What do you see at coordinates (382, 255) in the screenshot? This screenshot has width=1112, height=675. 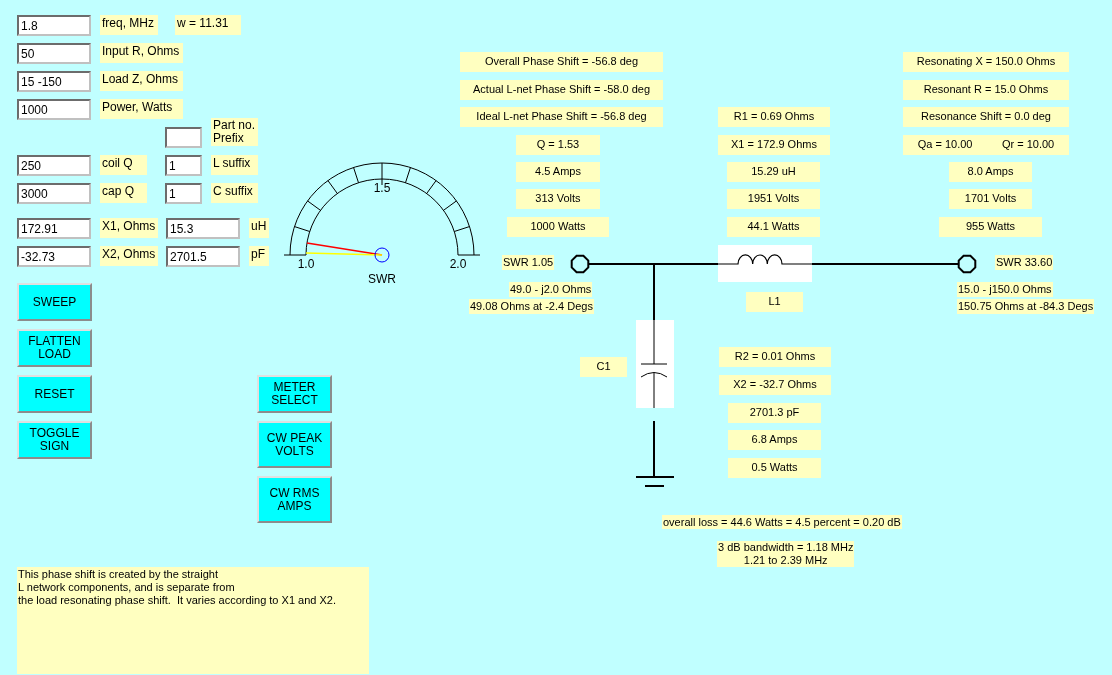 I see `needle-pivot` at bounding box center [382, 255].